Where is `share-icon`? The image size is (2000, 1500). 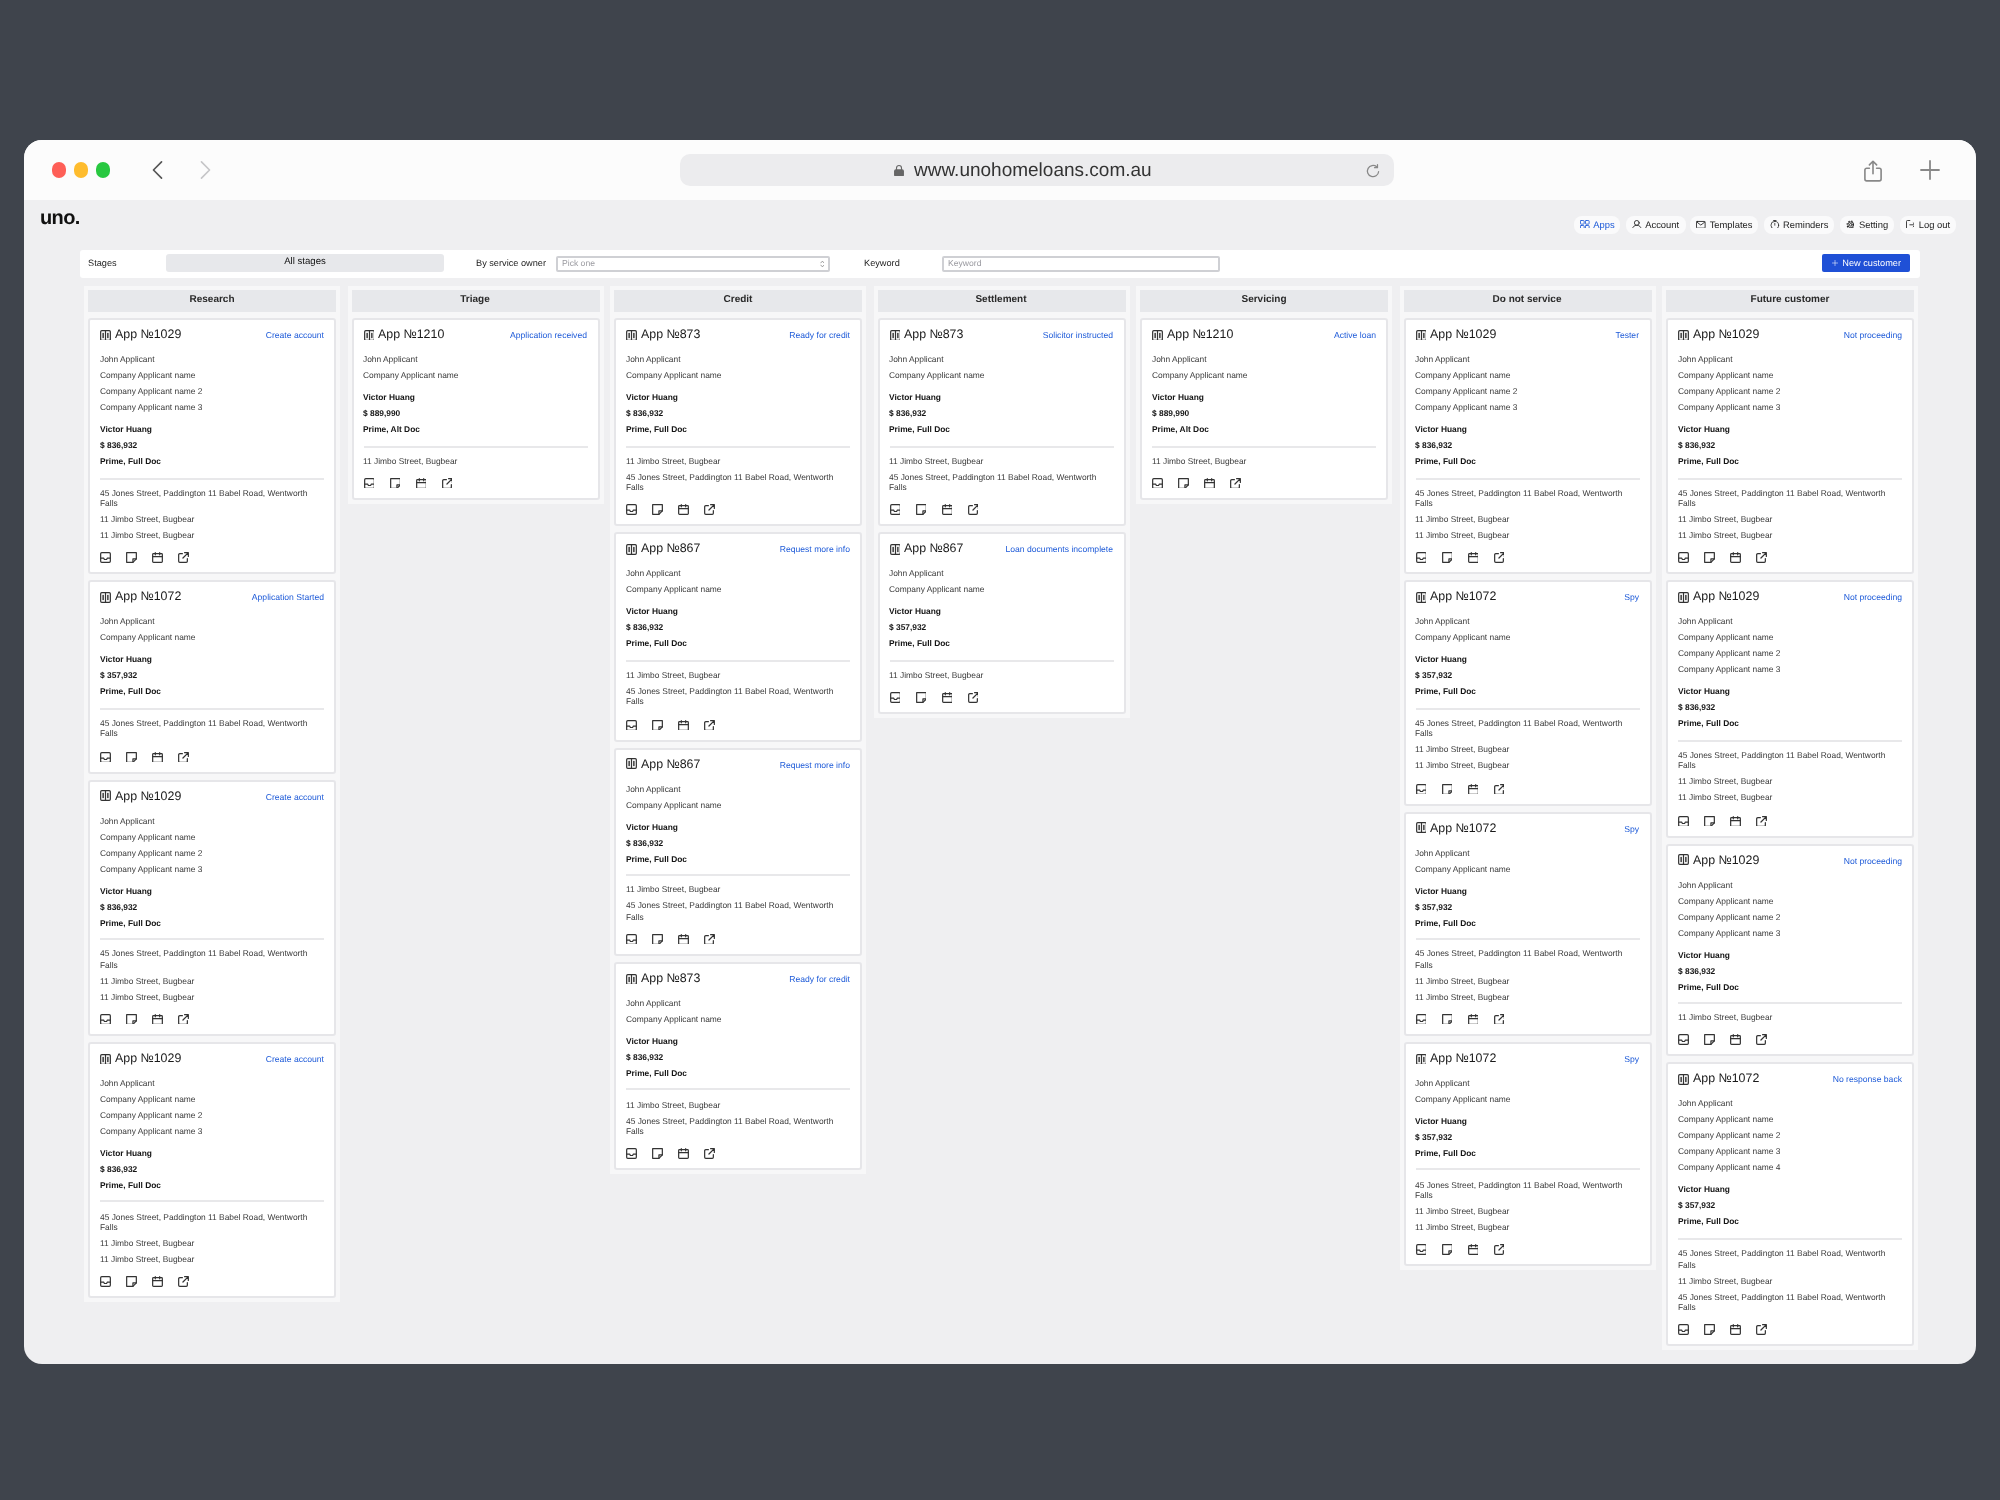 share-icon is located at coordinates (1873, 170).